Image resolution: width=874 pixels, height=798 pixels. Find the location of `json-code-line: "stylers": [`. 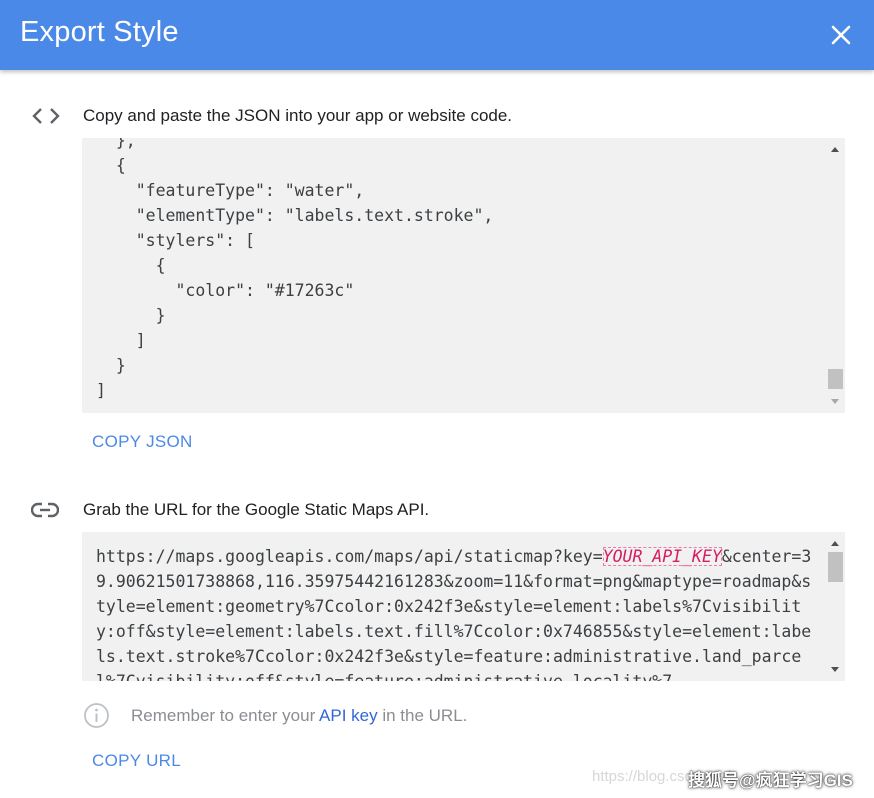

json-code-line: "stylers": [ is located at coordinates (175, 240).